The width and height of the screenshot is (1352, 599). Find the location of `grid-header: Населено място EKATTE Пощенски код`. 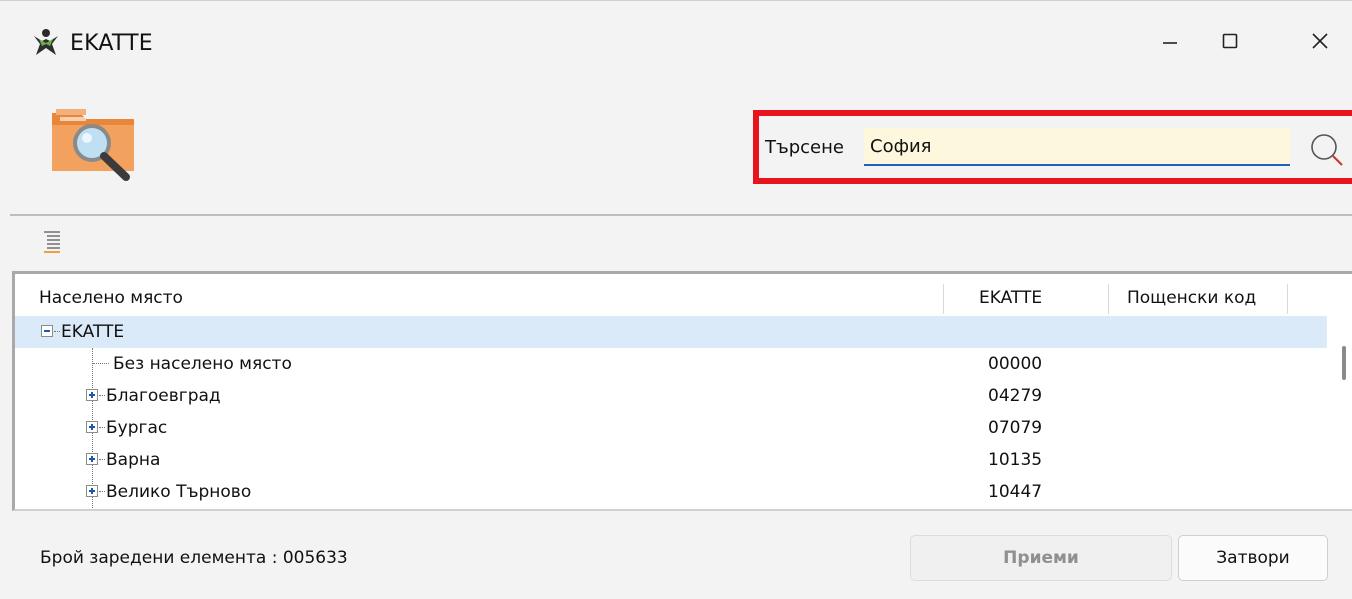

grid-header: Населено място EKATTE Пощенски код is located at coordinates (680, 299).